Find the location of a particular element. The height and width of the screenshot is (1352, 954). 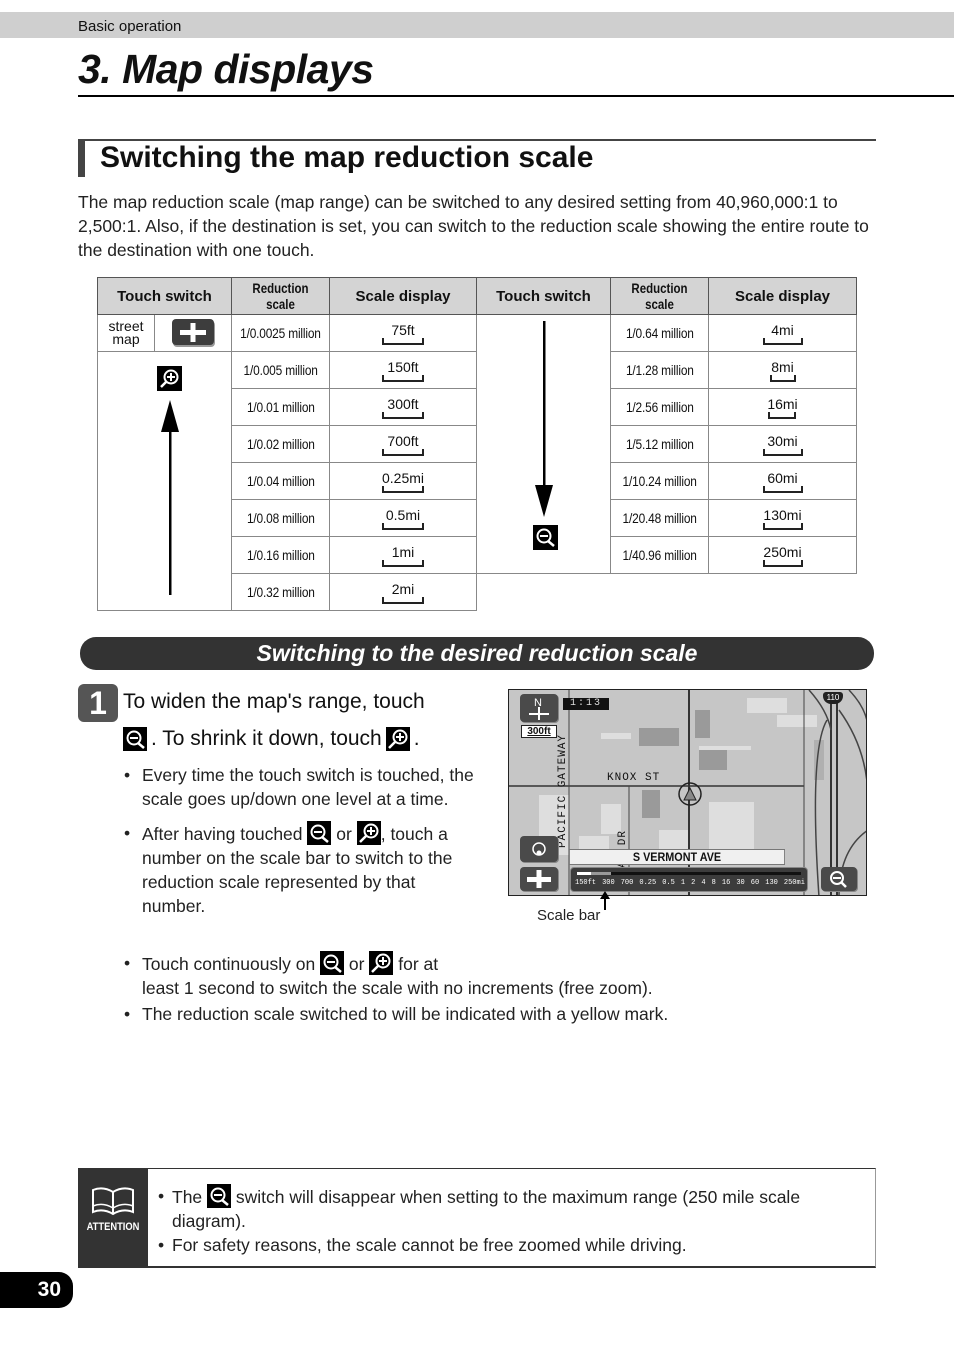

scale-bar-label: 700 is located at coordinates (627, 884).